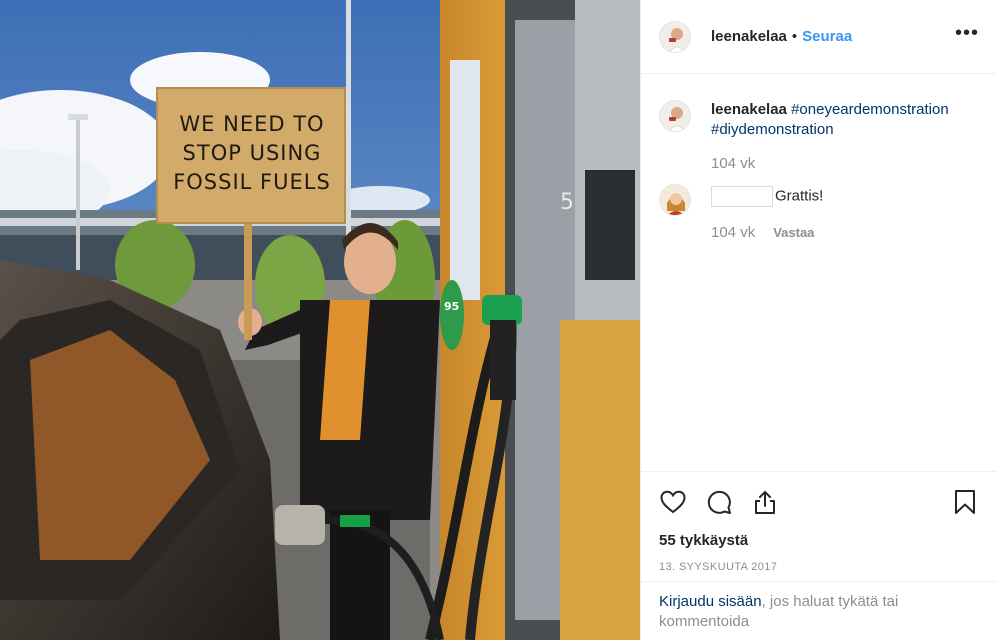 This screenshot has width=997, height=640. What do you see at coordinates (749, 36) in the screenshot?
I see `username-link: leenakelaa` at bounding box center [749, 36].